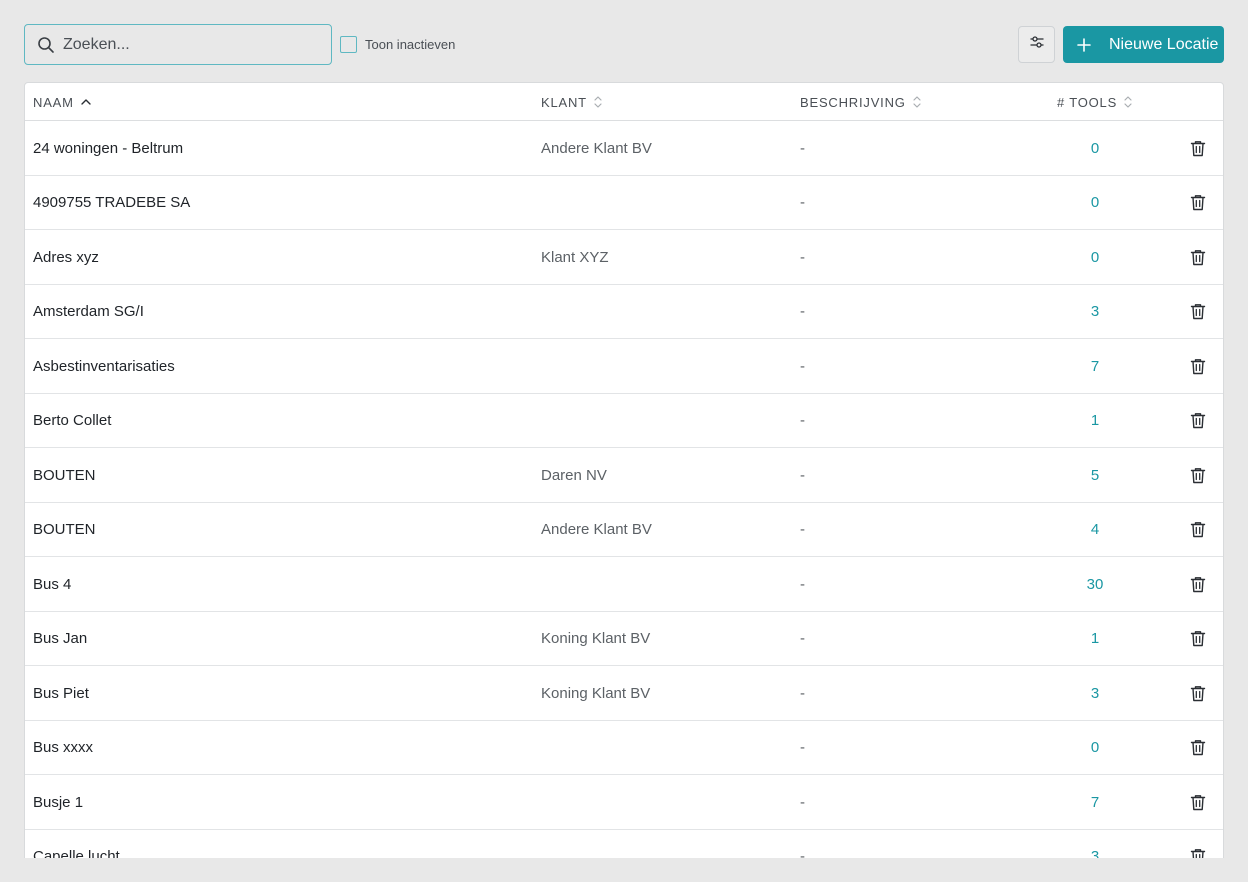 This screenshot has height=882, width=1248. What do you see at coordinates (88, 311) in the screenshot?
I see `cell-name: Amsterdam SG/I` at bounding box center [88, 311].